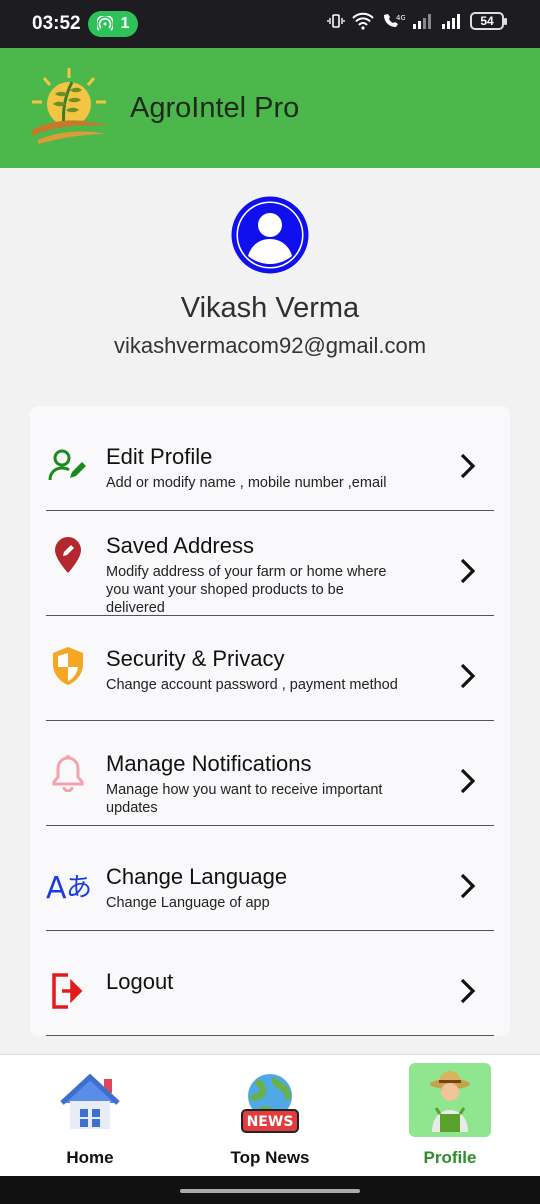 Image resolution: width=540 pixels, height=1204 pixels. What do you see at coordinates (270, 308) in the screenshot?
I see `user-name: Vikash Verma` at bounding box center [270, 308].